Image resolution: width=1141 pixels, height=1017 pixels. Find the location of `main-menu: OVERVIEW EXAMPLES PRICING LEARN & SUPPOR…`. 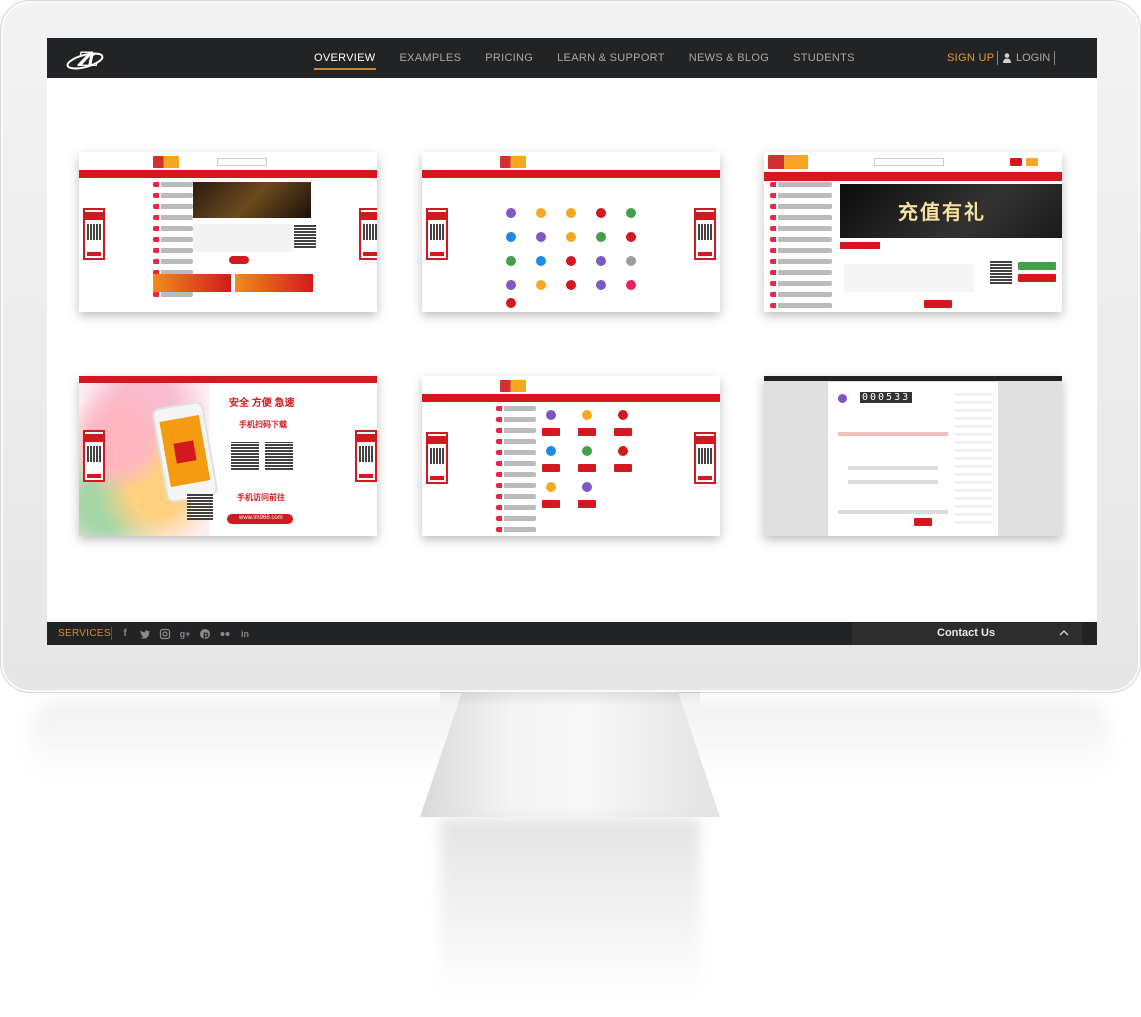

main-menu: OVERVIEW EXAMPLES PRICING LEARN & SUPPOR… is located at coordinates (596, 58).